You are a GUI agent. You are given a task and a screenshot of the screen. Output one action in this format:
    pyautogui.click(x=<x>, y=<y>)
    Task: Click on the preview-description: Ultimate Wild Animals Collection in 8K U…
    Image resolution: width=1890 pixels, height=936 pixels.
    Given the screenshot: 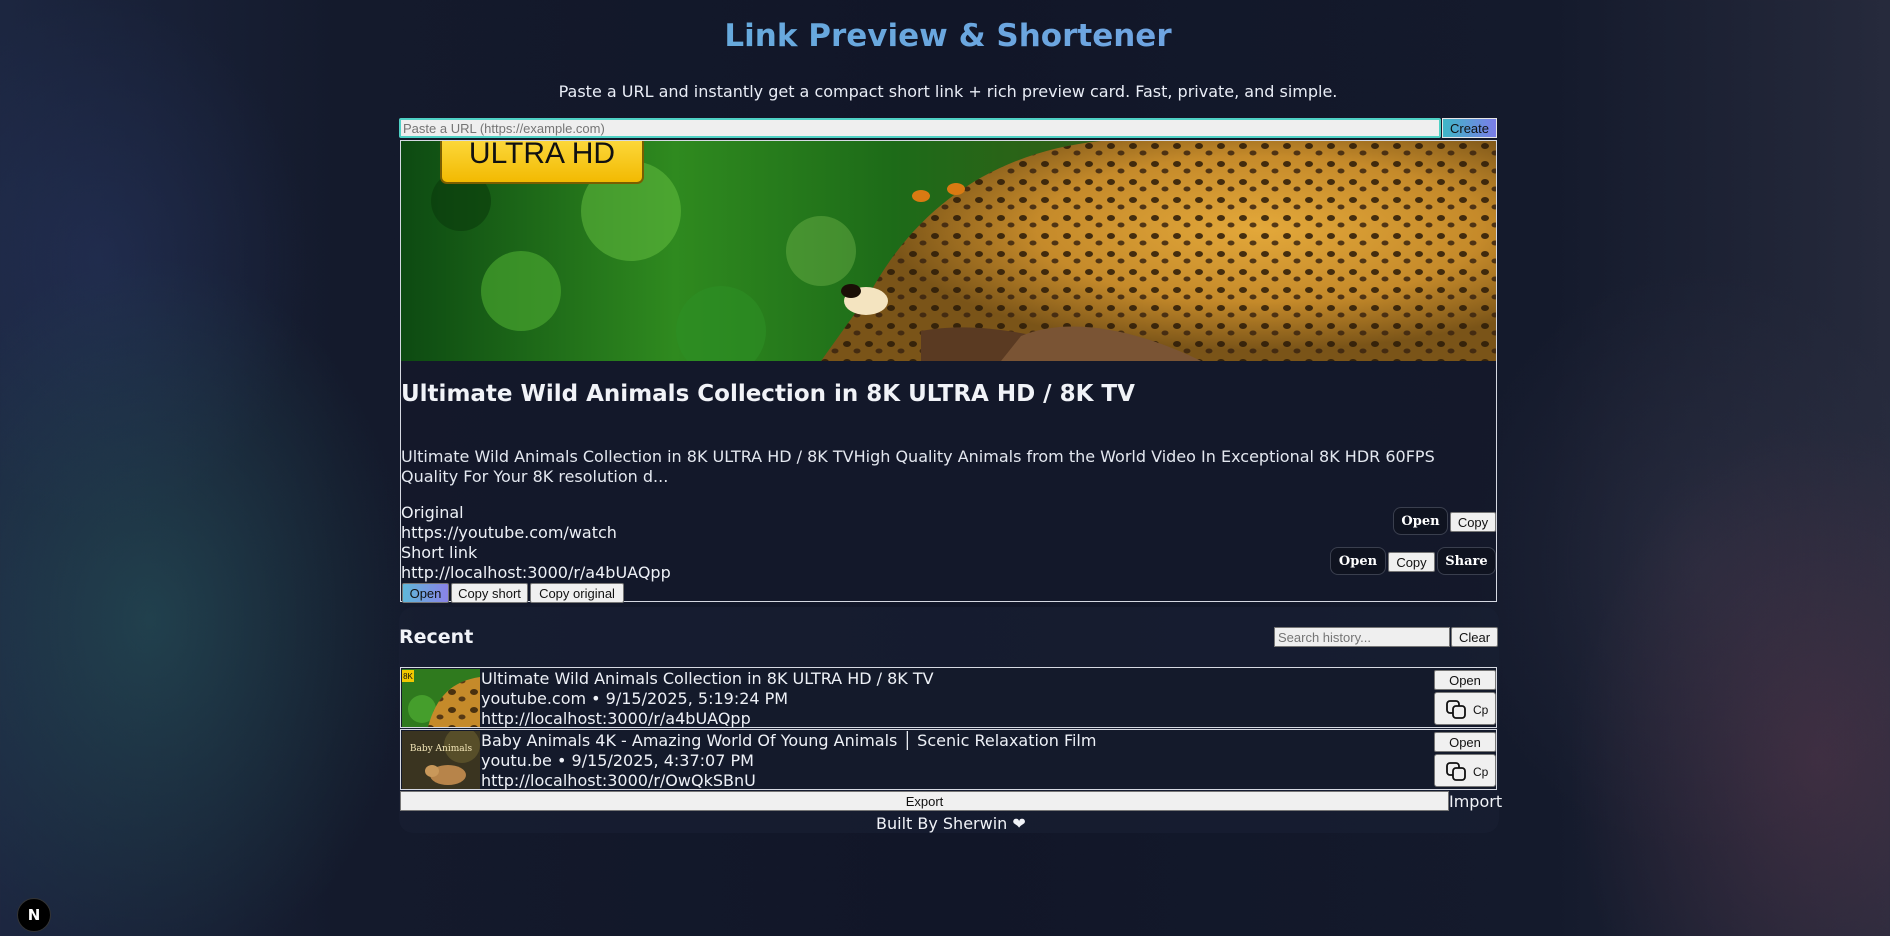 What is the action you would take?
    pyautogui.click(x=918, y=466)
    